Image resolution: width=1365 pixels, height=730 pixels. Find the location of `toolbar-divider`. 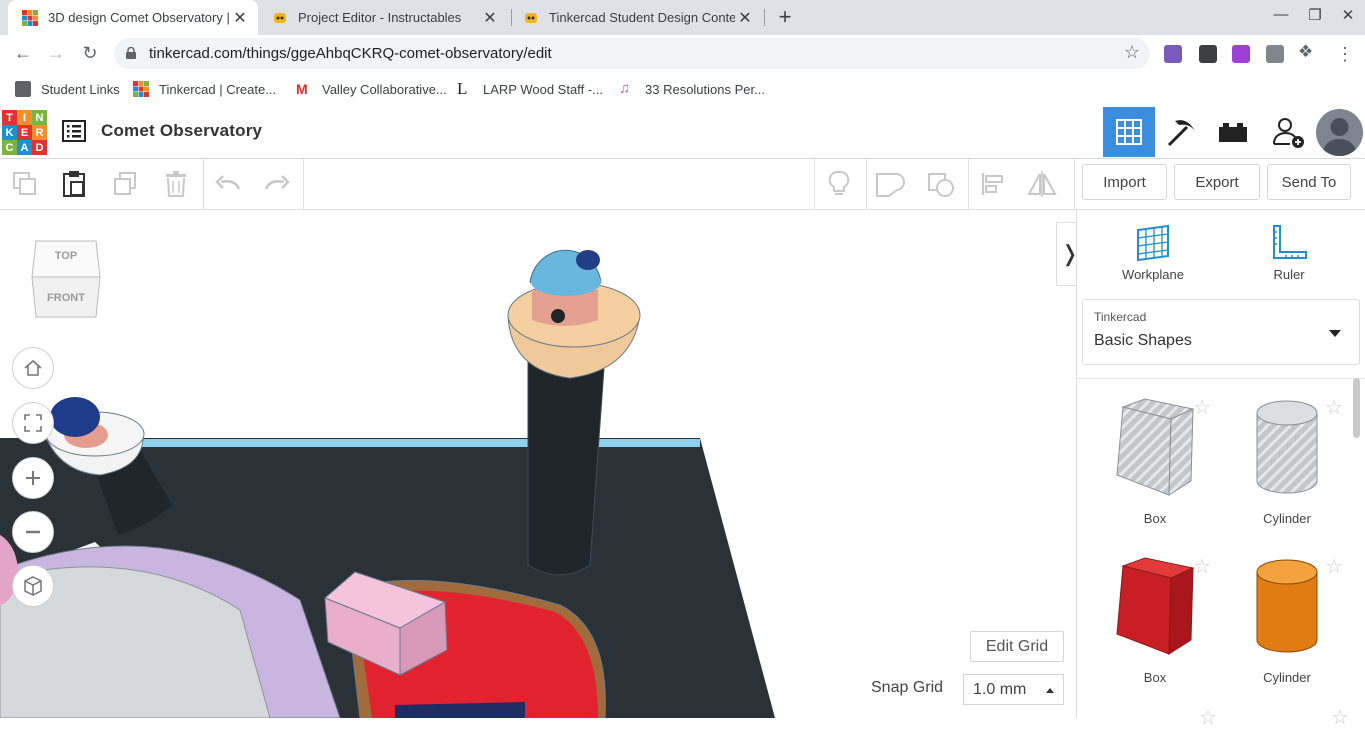

toolbar-divider is located at coordinates (968, 184).